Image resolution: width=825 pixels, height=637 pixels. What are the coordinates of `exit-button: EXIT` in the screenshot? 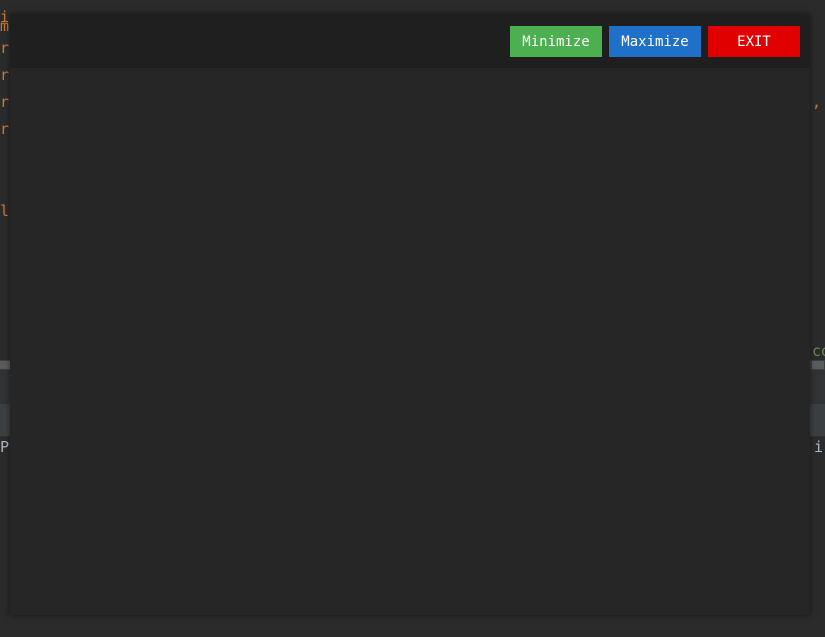 It's located at (754, 41).